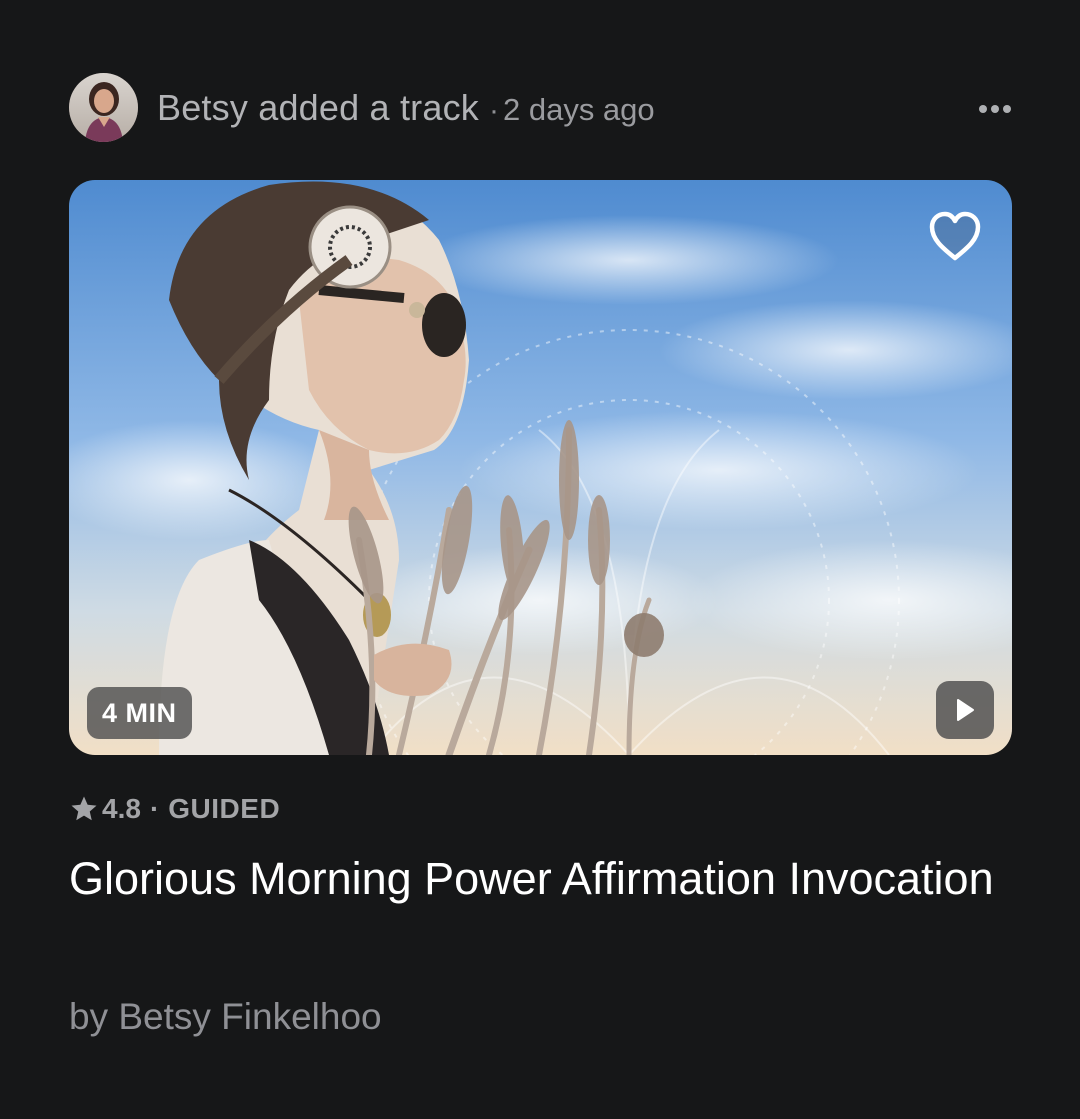 This screenshot has height=1119, width=1080. I want to click on more-options-button, so click(981, 109).